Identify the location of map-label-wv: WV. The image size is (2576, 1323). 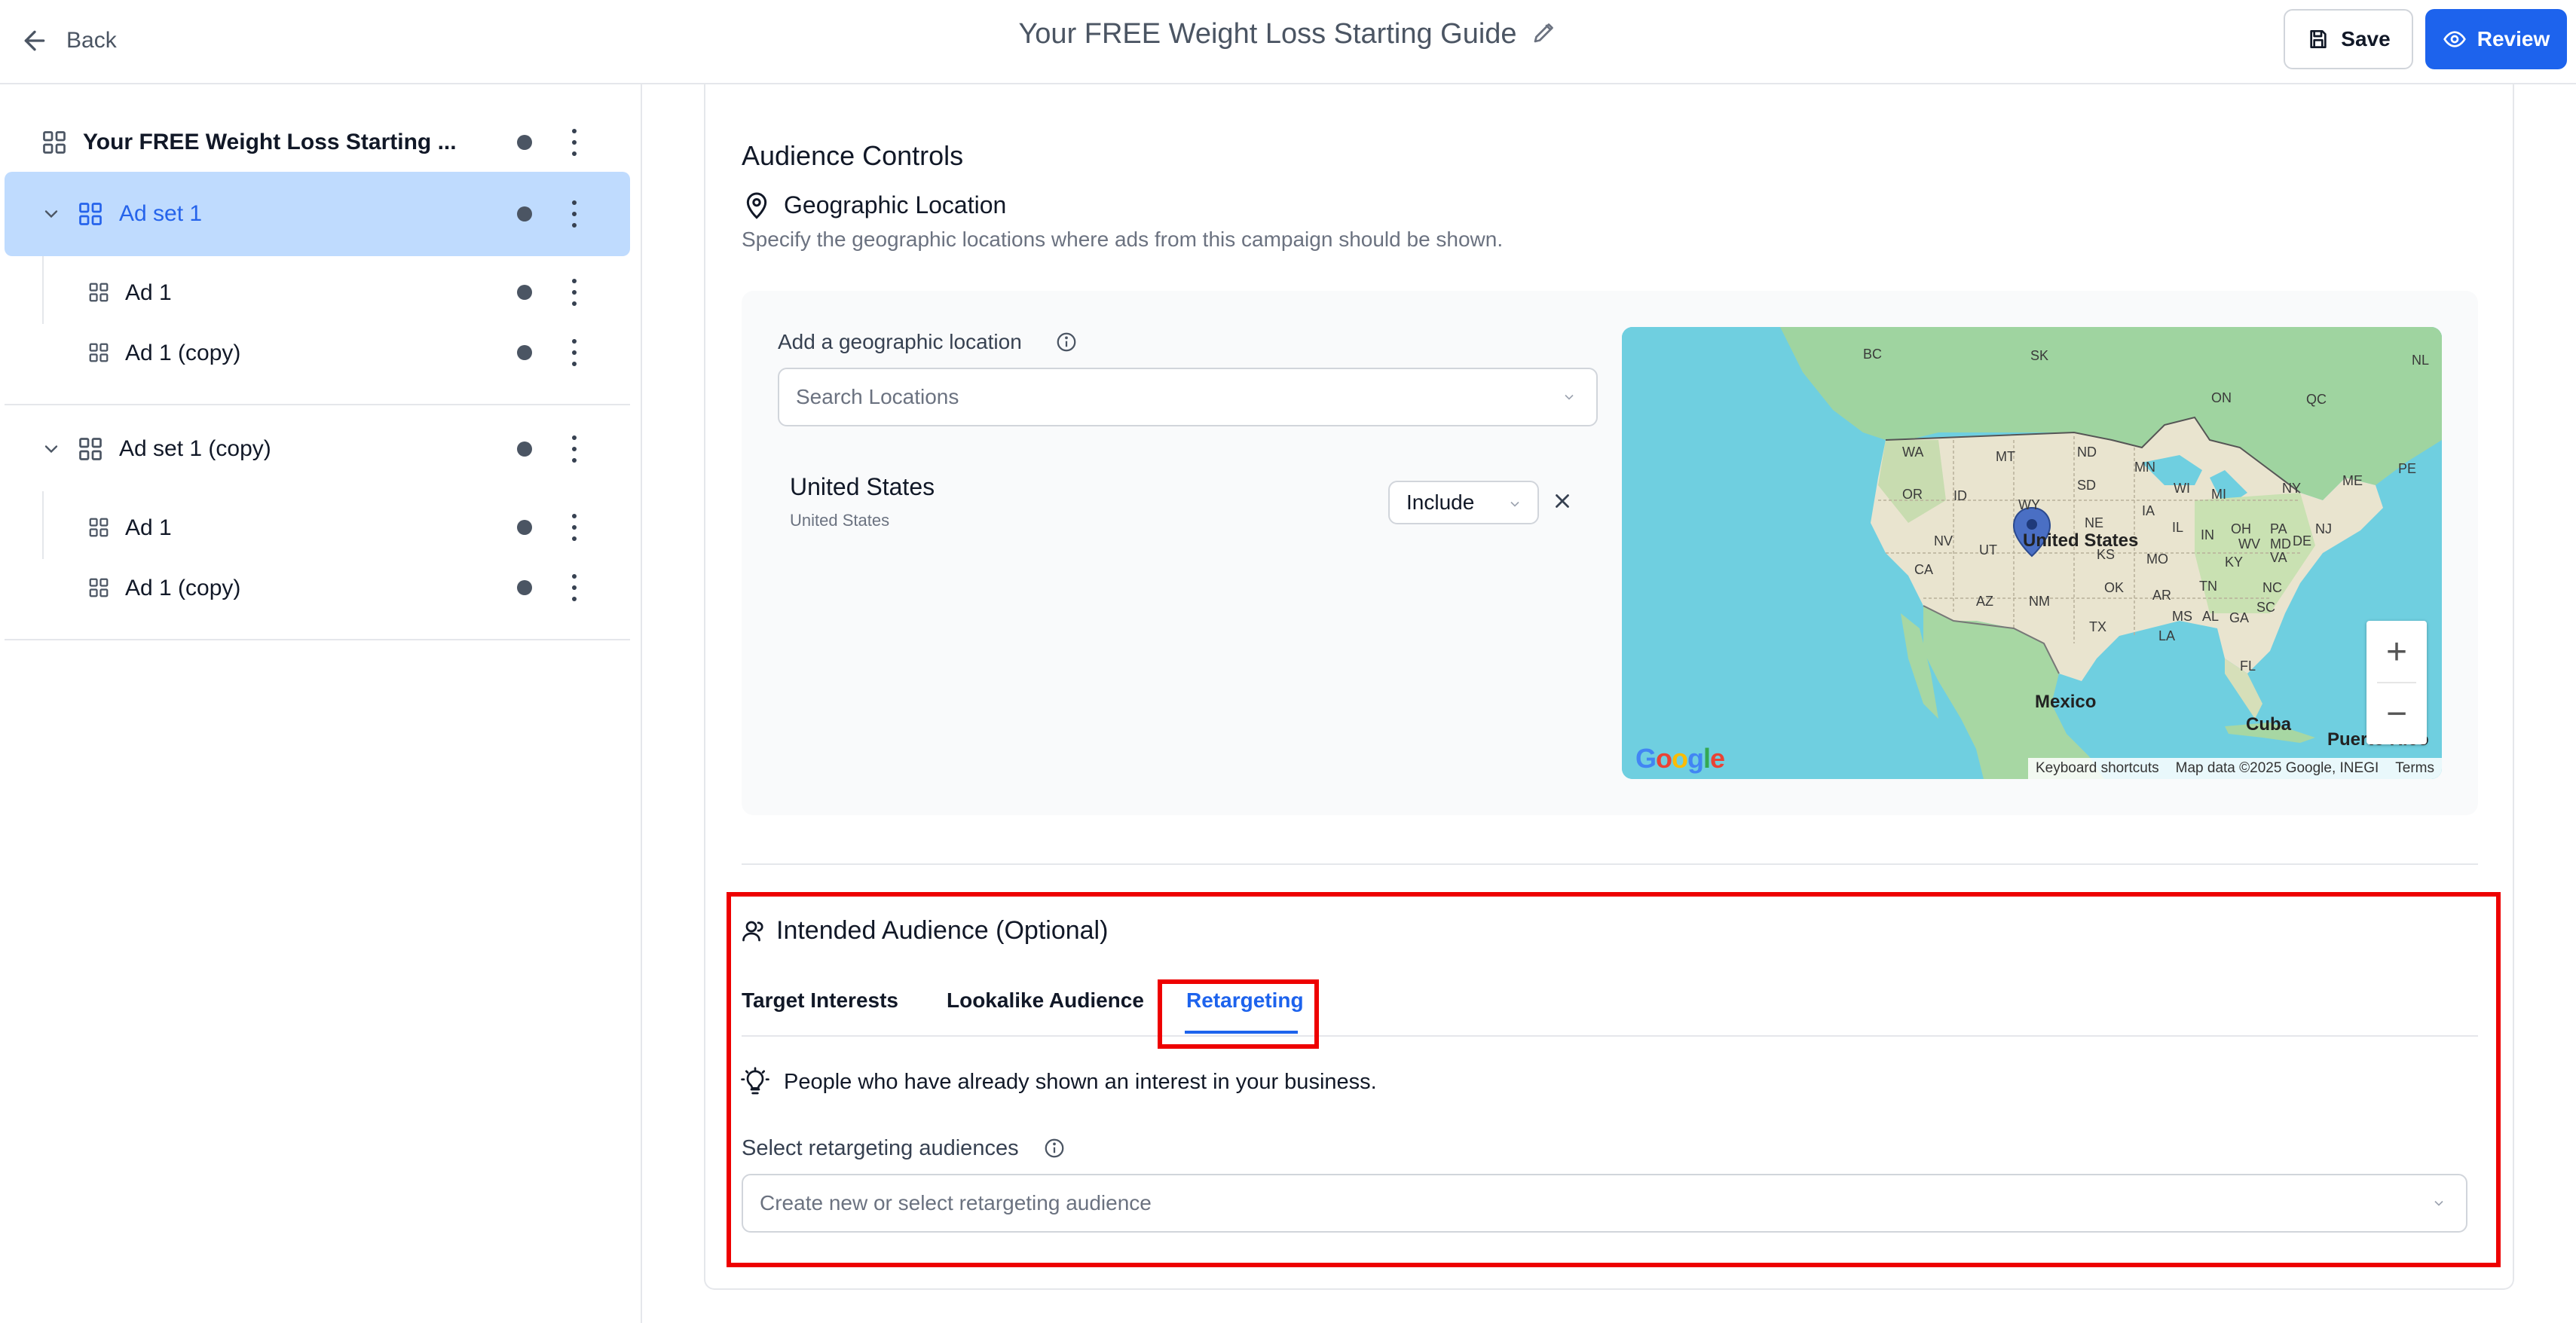
(2249, 544).